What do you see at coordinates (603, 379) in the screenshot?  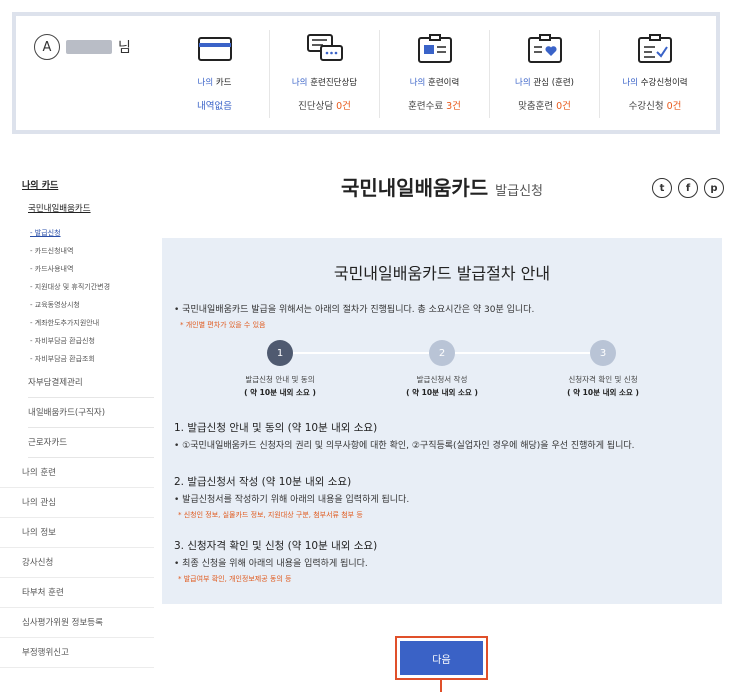 I see `step-label: 신청자격 확인 및 신청` at bounding box center [603, 379].